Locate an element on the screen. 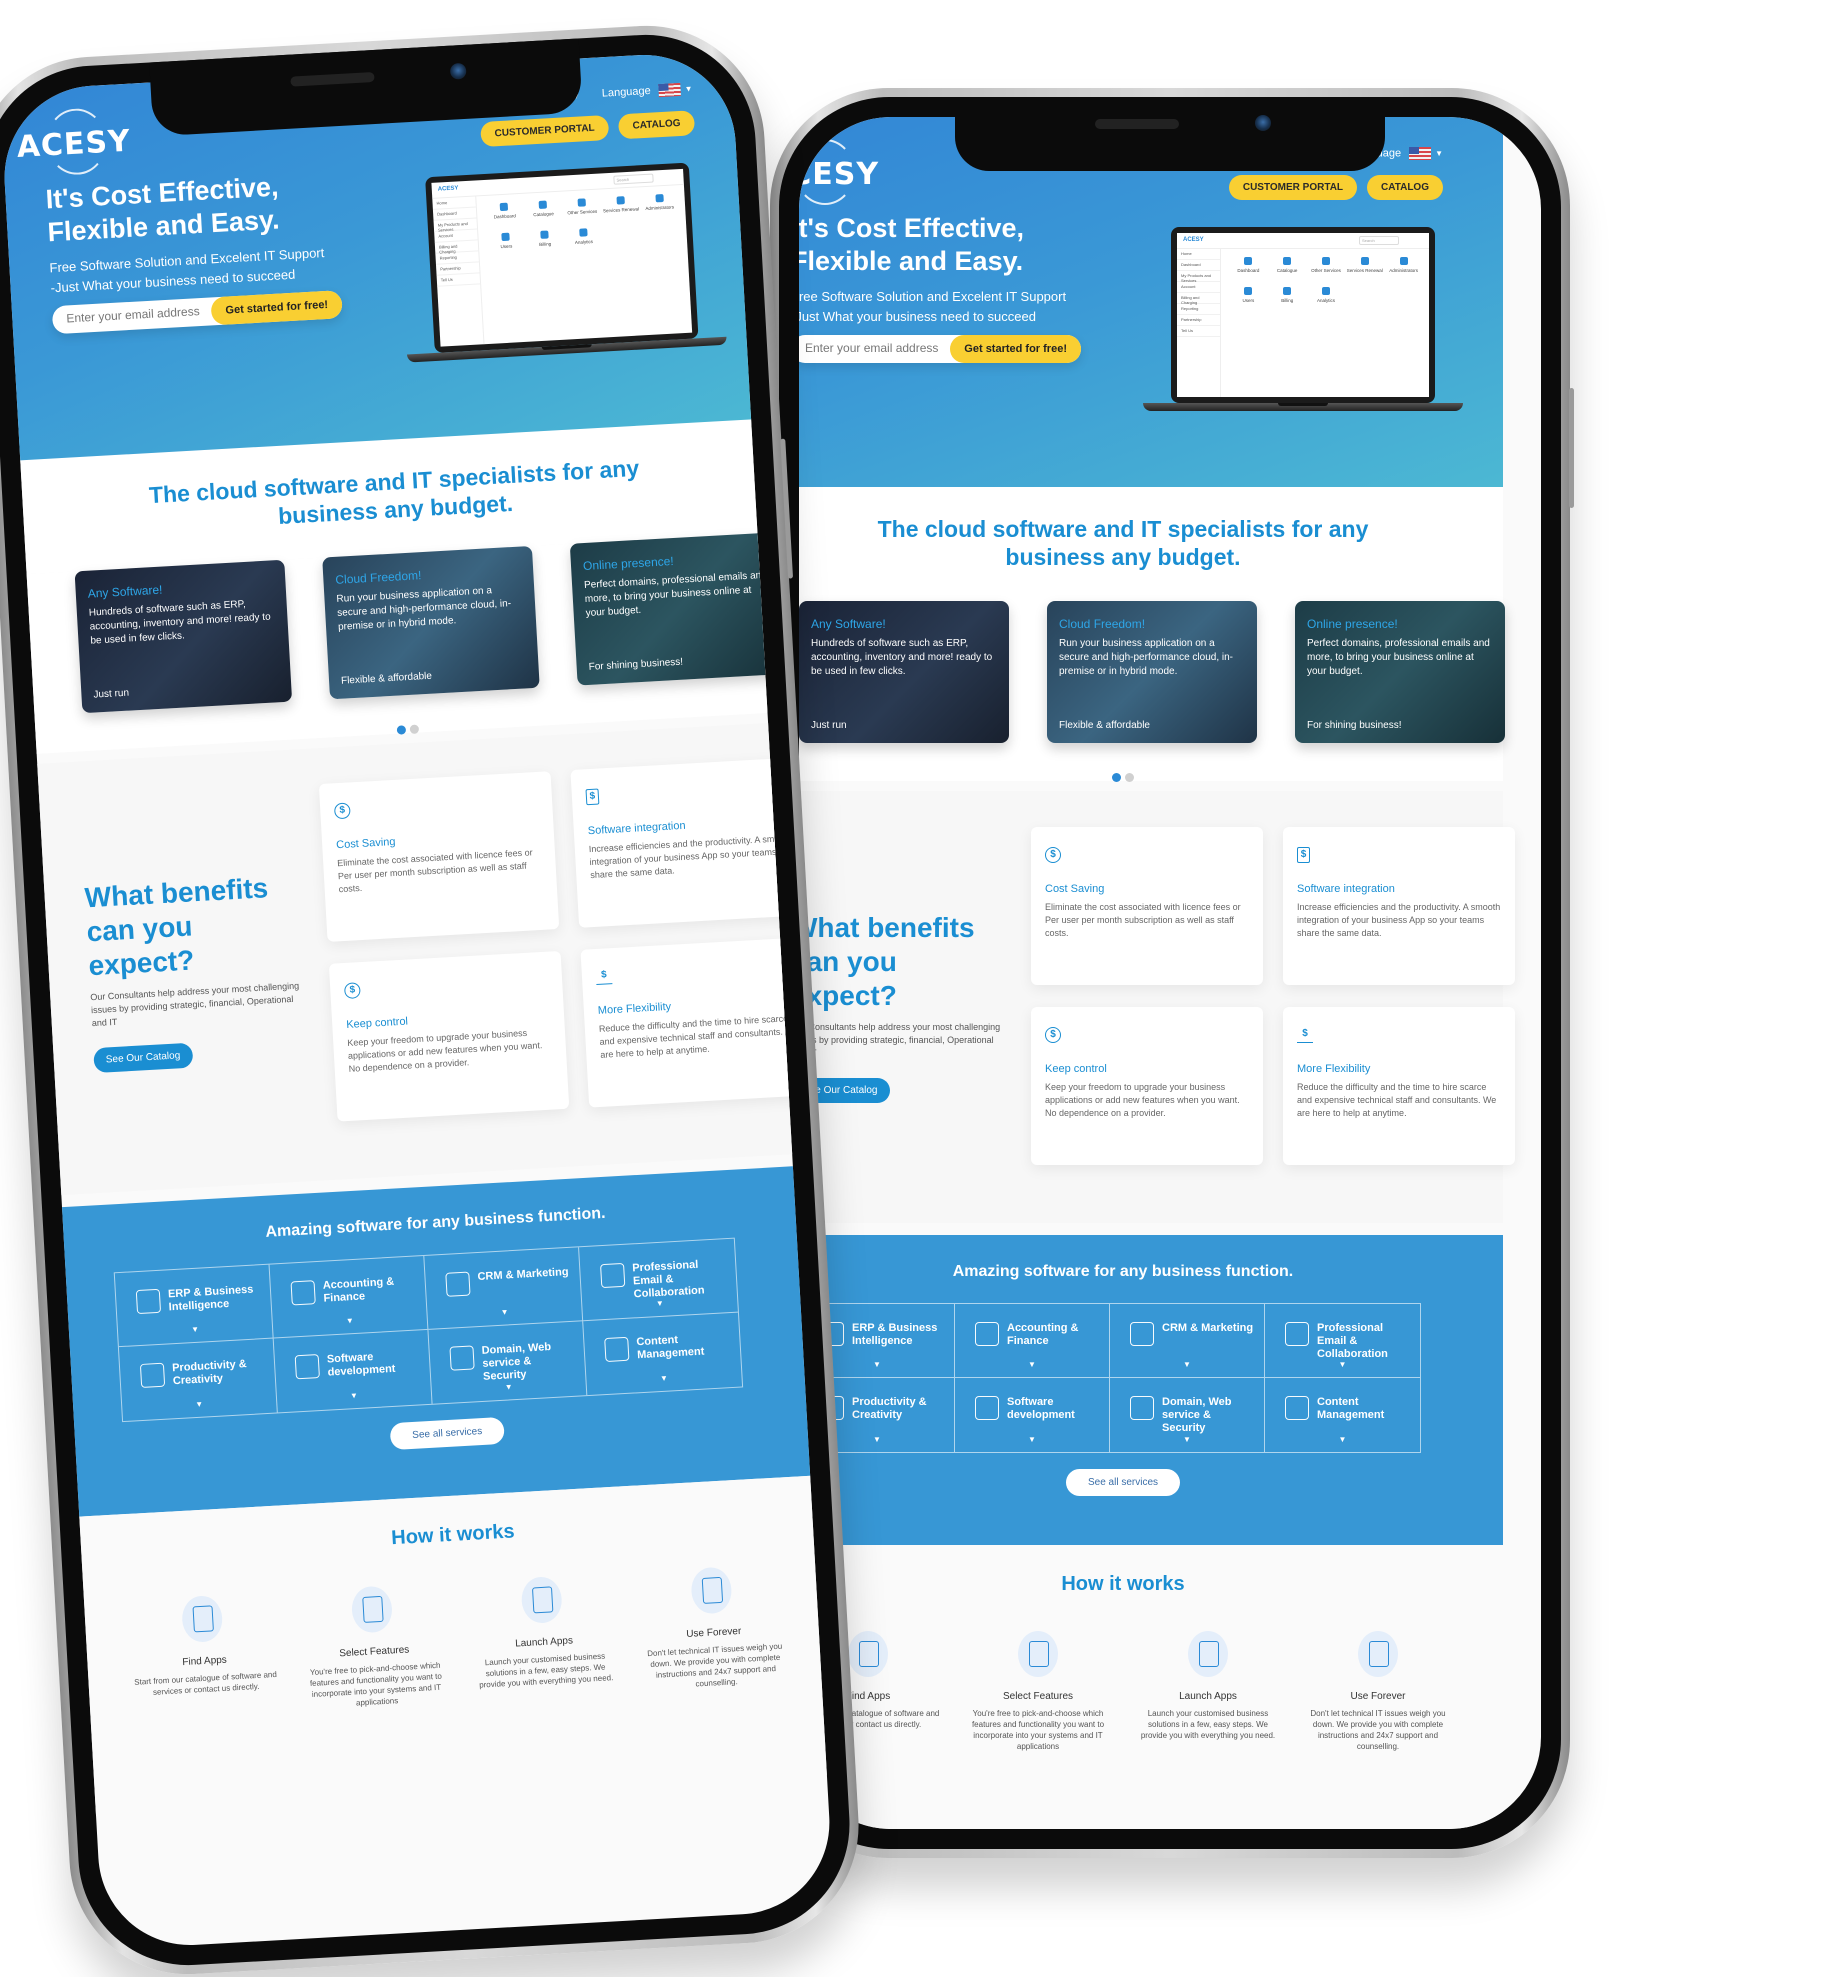 The width and height of the screenshot is (1848, 1977). see-catalog-button: See Our Catalog is located at coordinates (143, 1058).